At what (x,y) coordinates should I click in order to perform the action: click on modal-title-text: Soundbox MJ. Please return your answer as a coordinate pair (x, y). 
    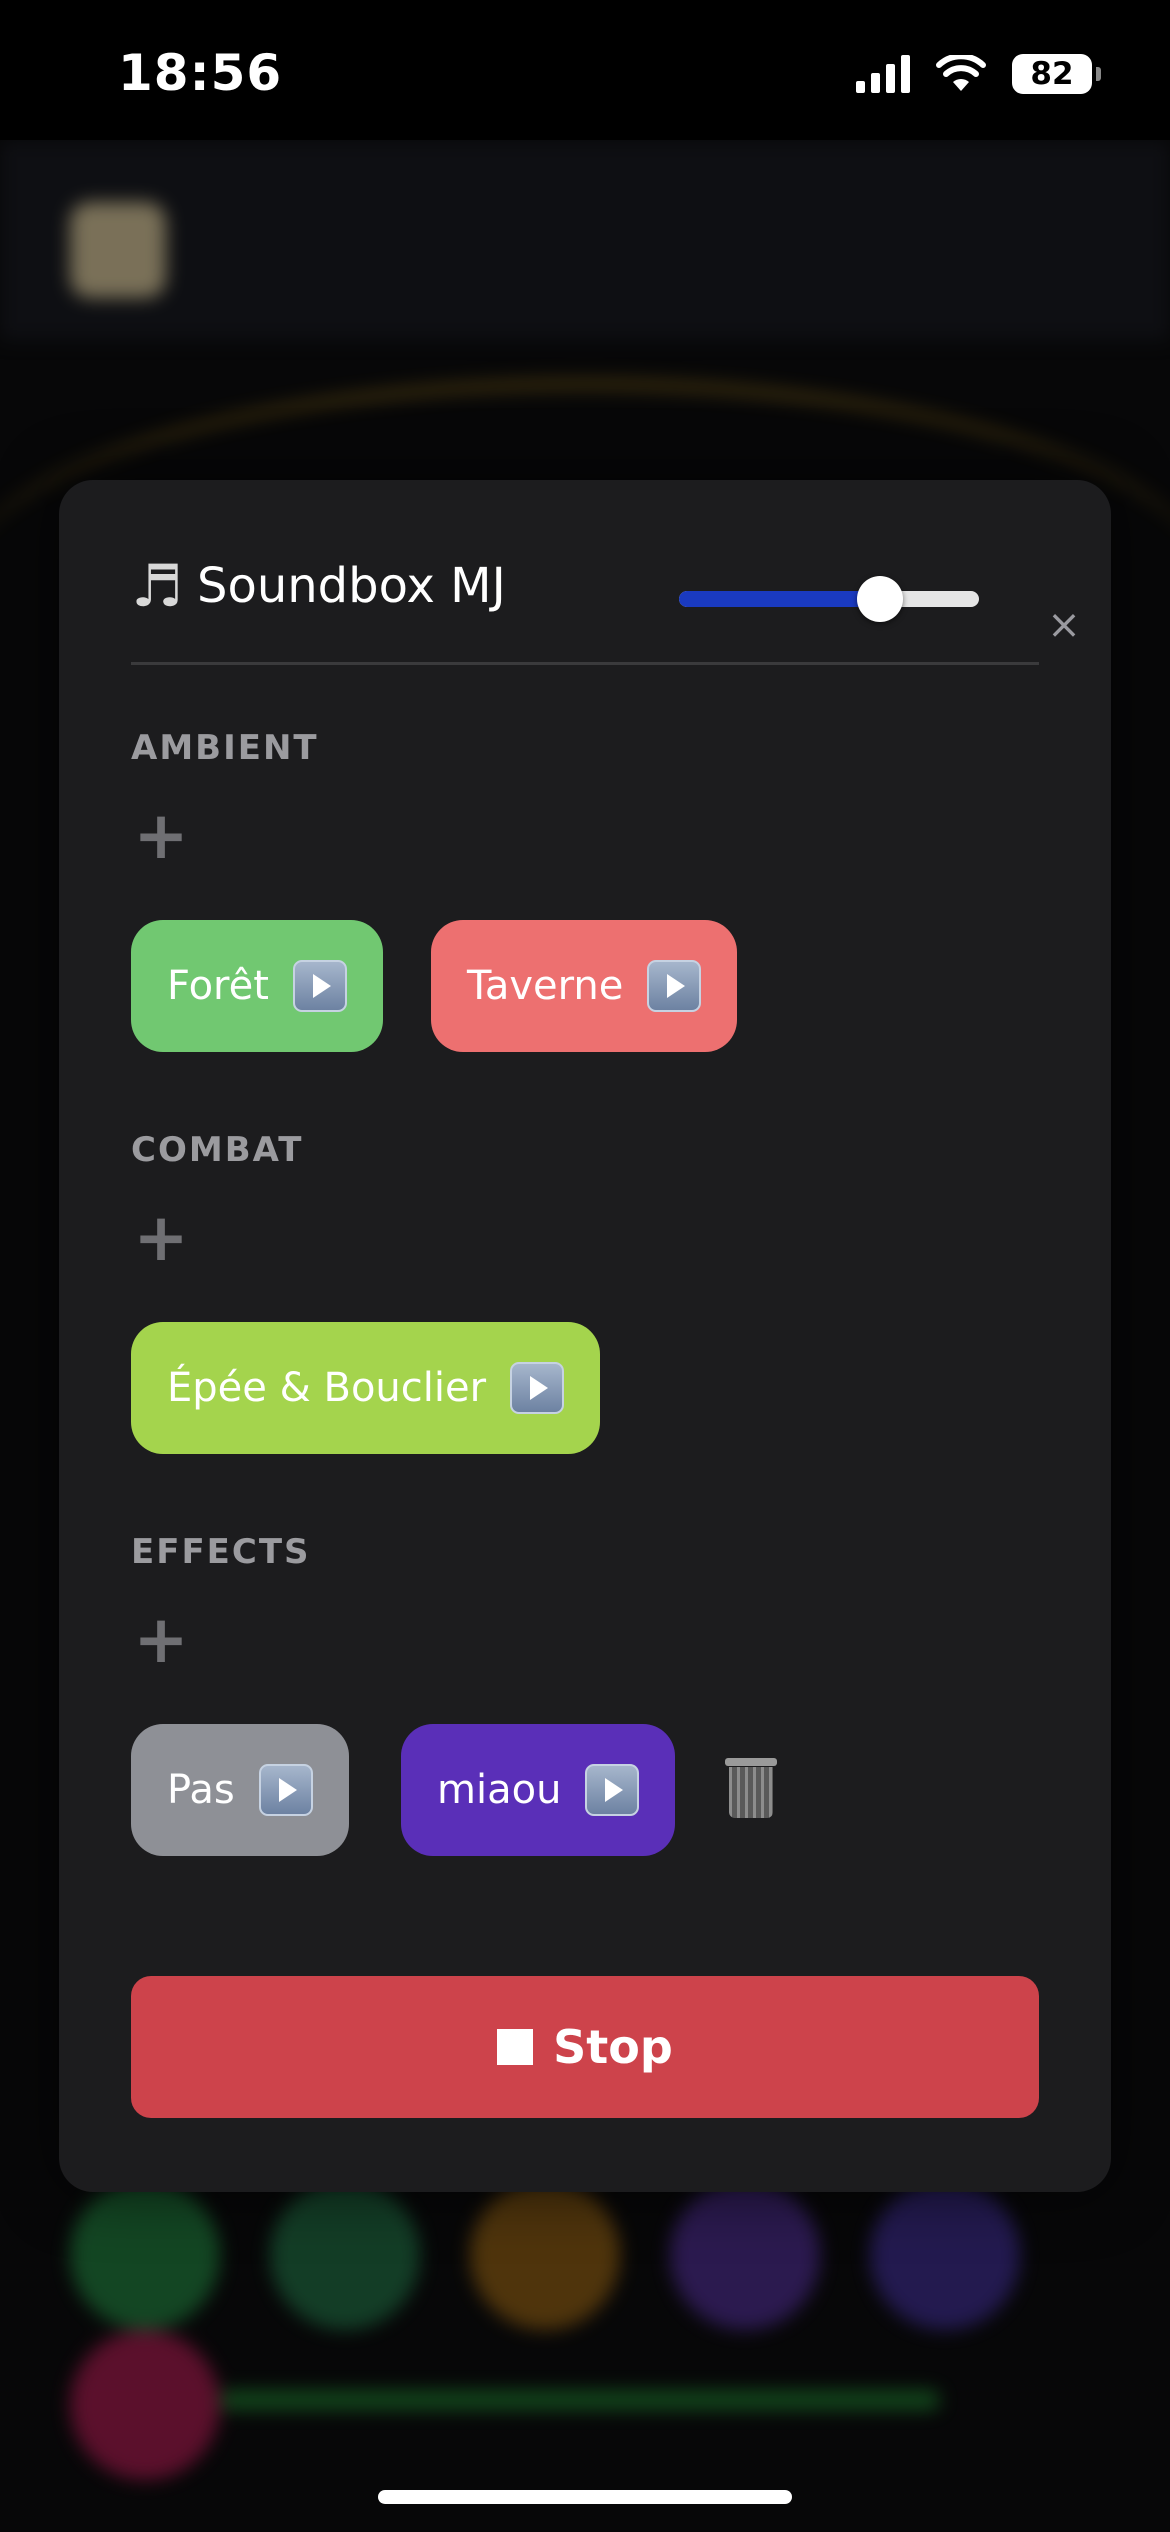
    Looking at the image, I should click on (351, 586).